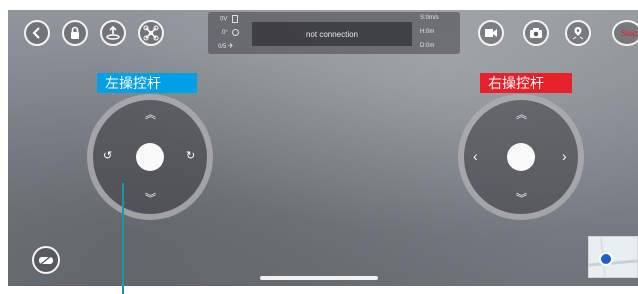 The width and height of the screenshot is (638, 294). Describe the element at coordinates (536, 33) in the screenshot. I see `camera-icon` at that location.